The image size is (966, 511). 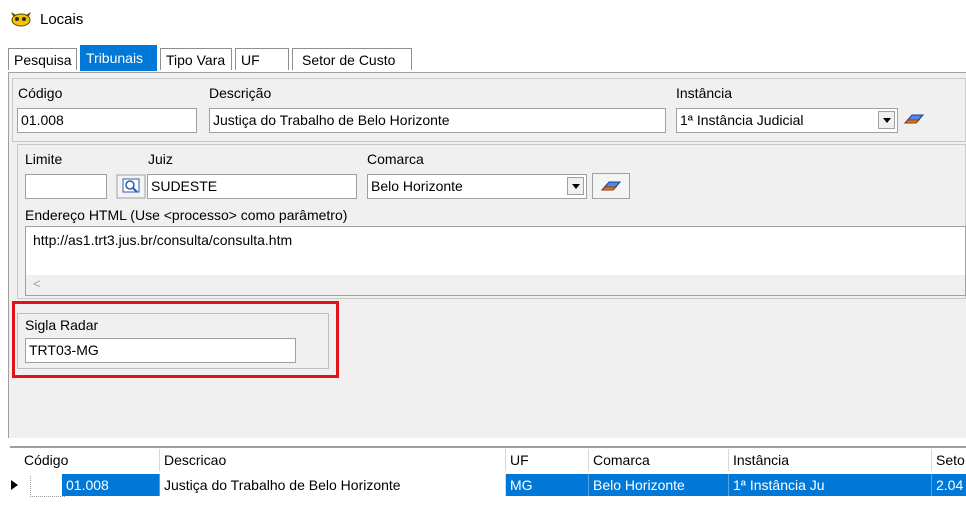 I want to click on table-cell-comarca: Belo Horizonte, so click(x=659, y=485).